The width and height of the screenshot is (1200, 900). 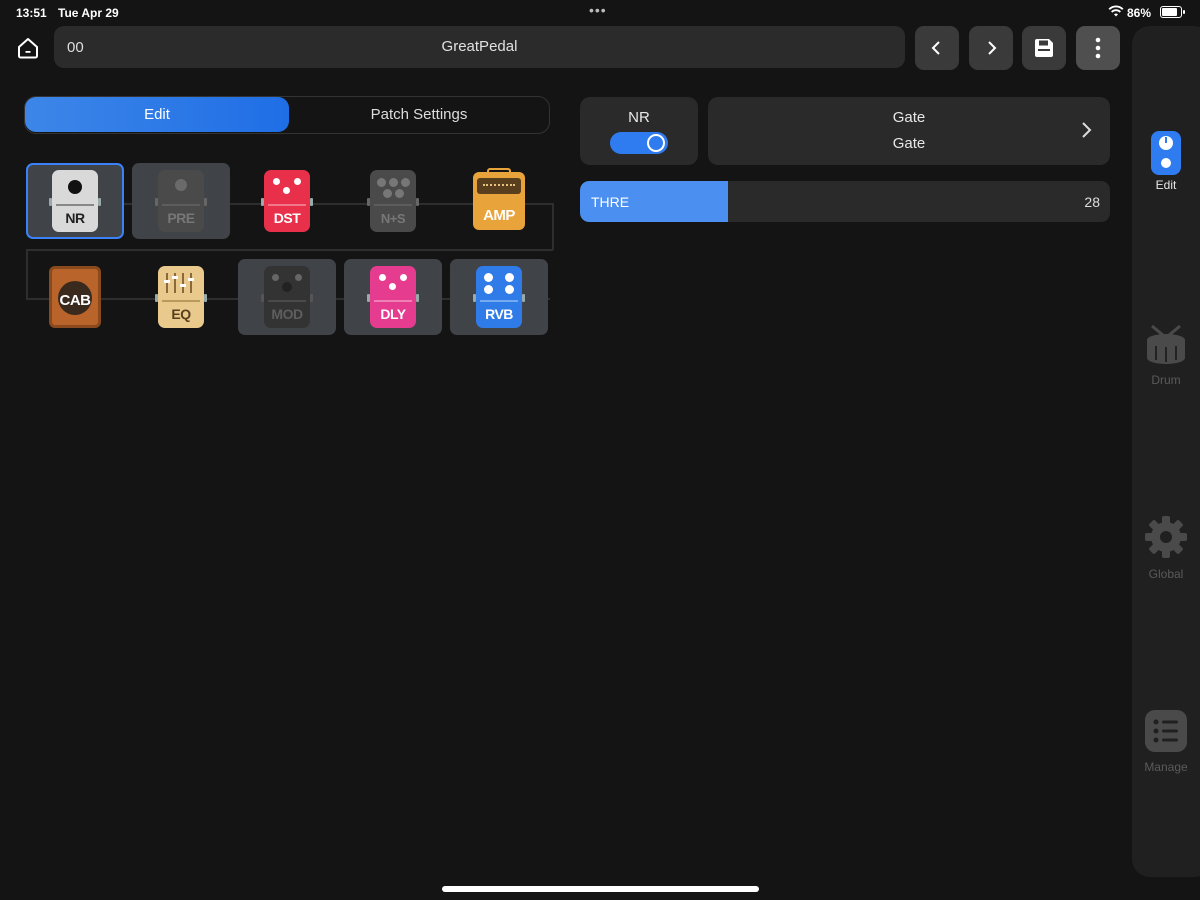 I want to click on multitask-dots-icon: •••, so click(x=598, y=10).